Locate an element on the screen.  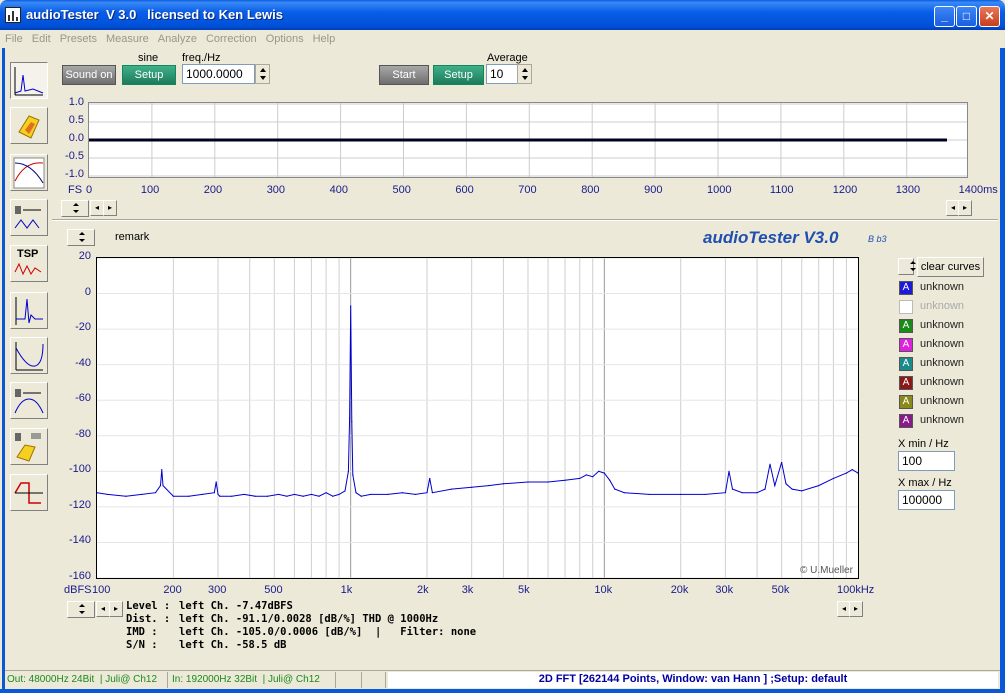
fft-y-tick: -140 is located at coordinates (79, 540).